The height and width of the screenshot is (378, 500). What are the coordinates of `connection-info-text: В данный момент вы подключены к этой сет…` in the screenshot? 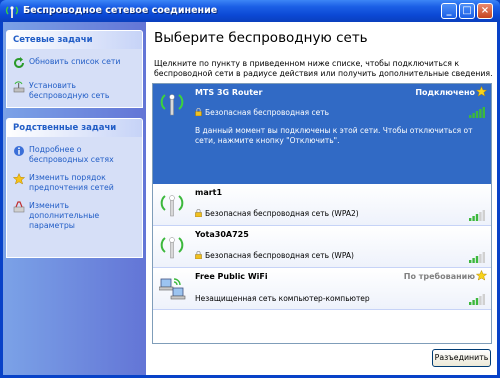 It's located at (334, 135).